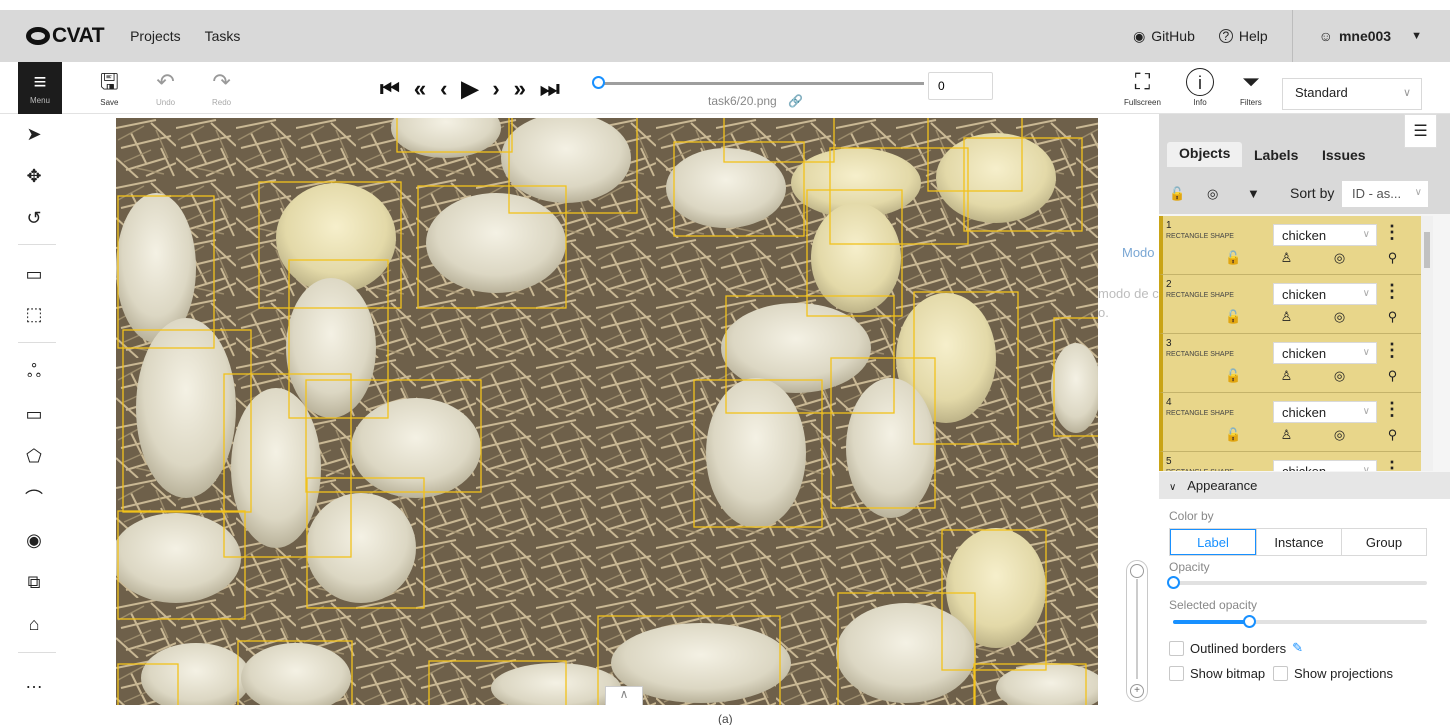  I want to click on object-item: 2 RECTANGLE SHAPE chicken ∨ ⋮ 🔓 ♙ ◎ ⚲, so click(1290, 304).